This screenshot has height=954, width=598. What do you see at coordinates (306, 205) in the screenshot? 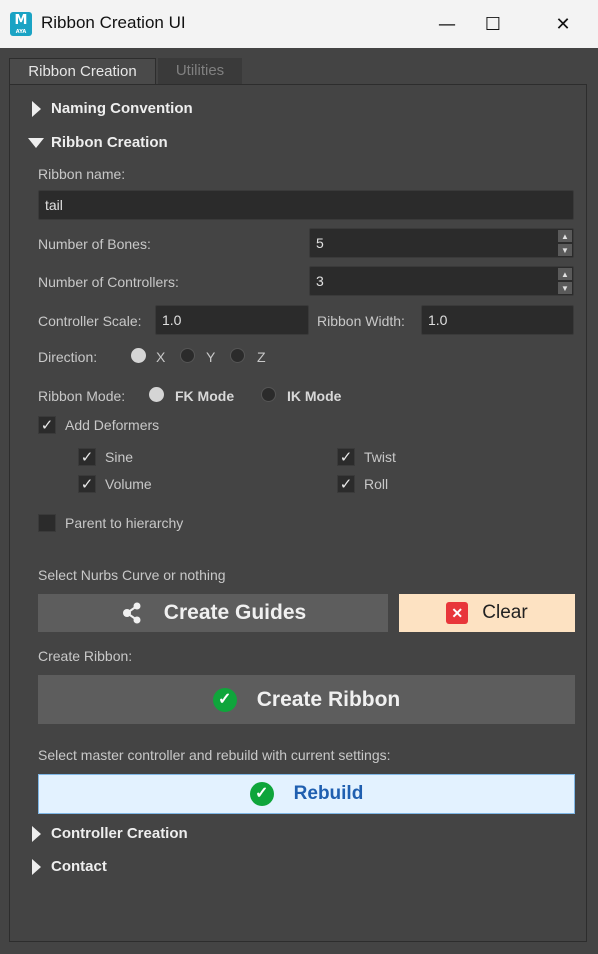
I see `ribbon-name-input: tail` at bounding box center [306, 205].